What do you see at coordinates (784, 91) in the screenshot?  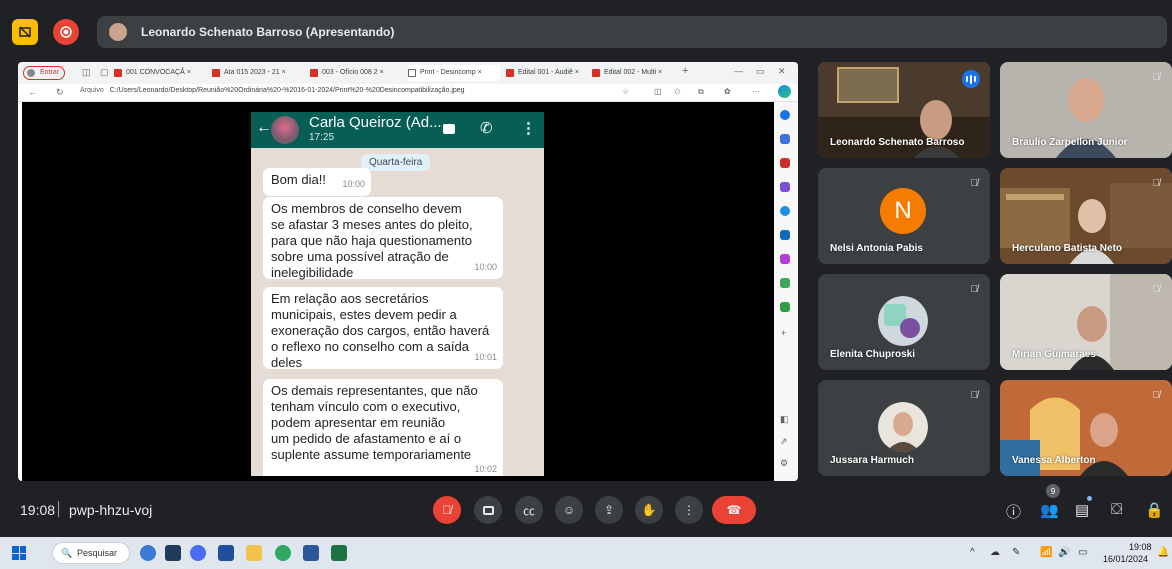 I see `copilot-icon` at bounding box center [784, 91].